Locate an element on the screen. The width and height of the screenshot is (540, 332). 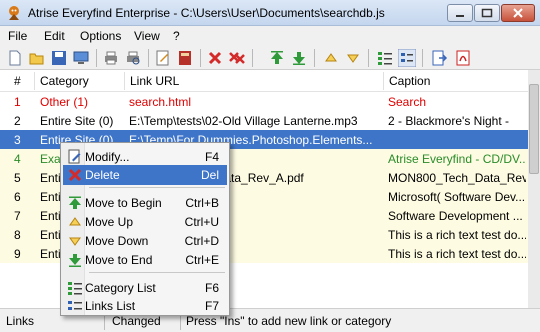
menu-item-links-list: Links List F7 is located at coordinates (145, 306).